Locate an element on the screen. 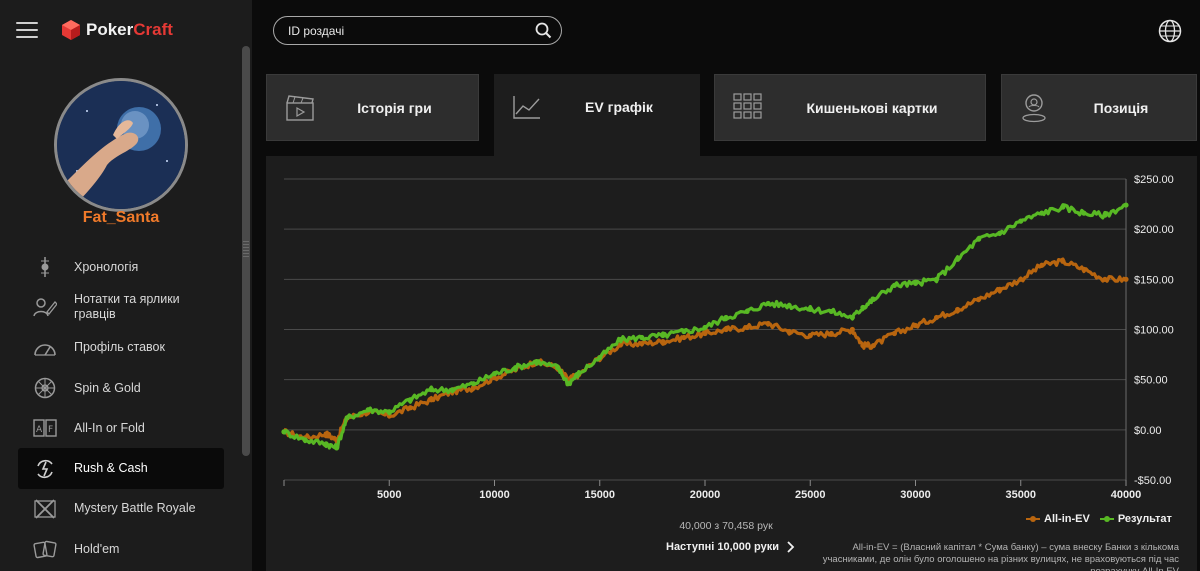 The height and width of the screenshot is (571, 1200). sidebar-item-betting-profile: Профіль ставок is located at coordinates (121, 348).